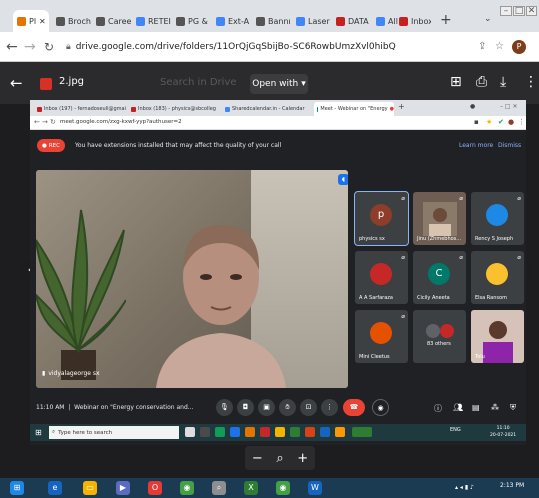 The width and height of the screenshot is (539, 498). What do you see at coordinates (17, 488) in the screenshot?
I see `windows-start-icon: ⊞` at bounding box center [17, 488].